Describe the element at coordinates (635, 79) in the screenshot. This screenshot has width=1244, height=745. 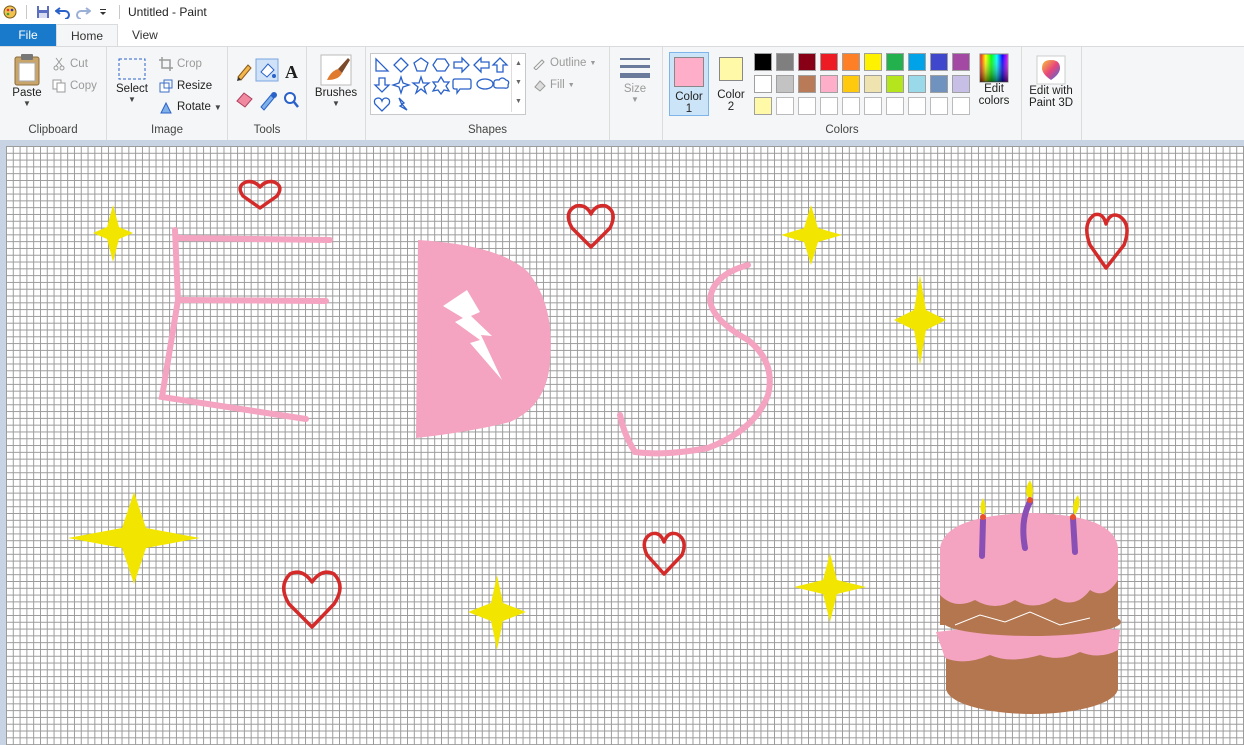
I see `size-button: Size ▼` at that location.